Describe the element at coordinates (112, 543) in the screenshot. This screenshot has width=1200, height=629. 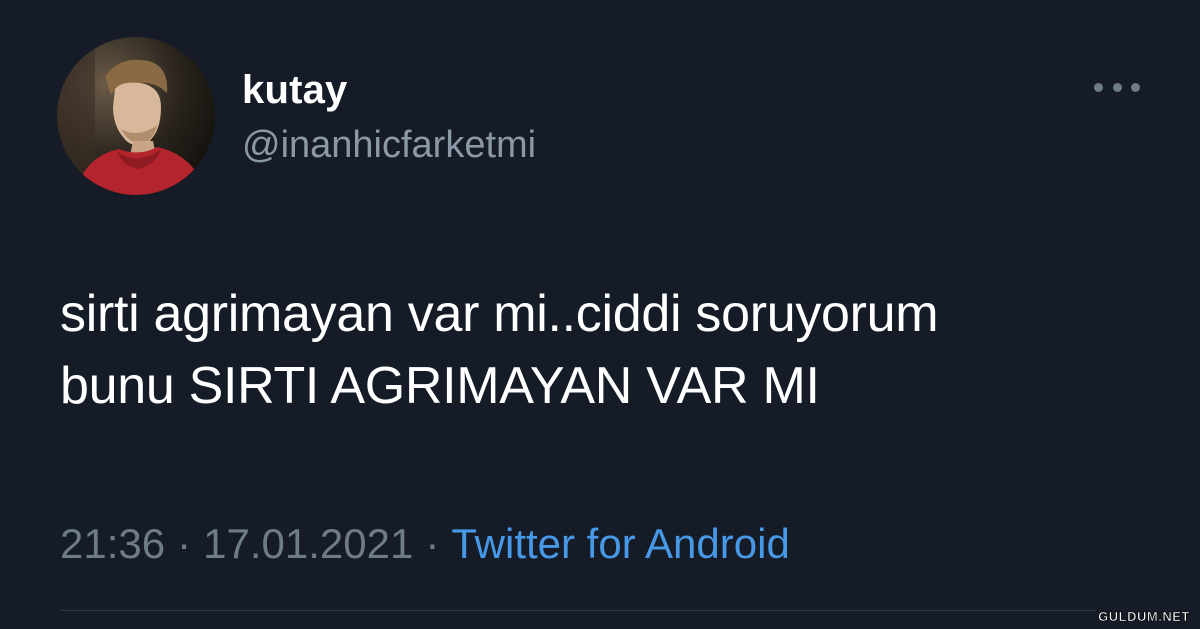
I see `tweet-time: 21:36` at that location.